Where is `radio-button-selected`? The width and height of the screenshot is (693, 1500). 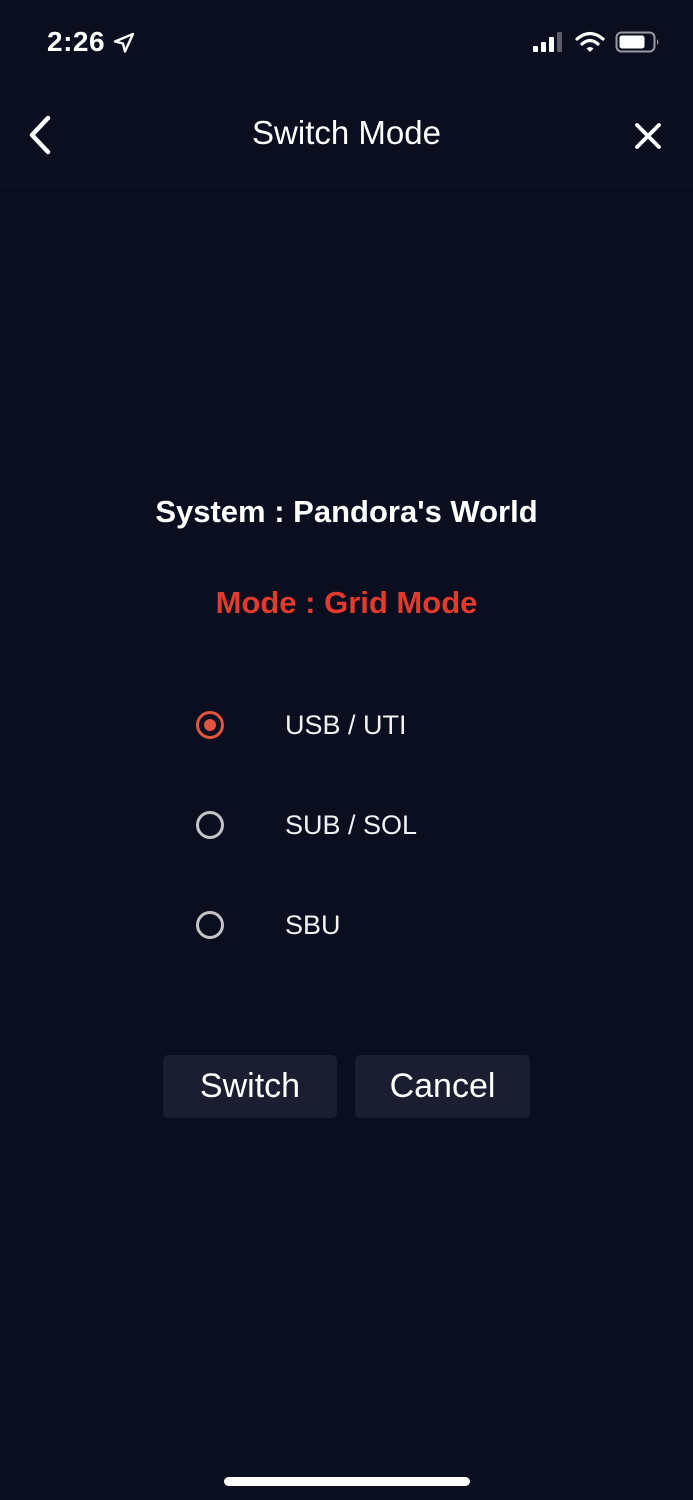
radio-button-selected is located at coordinates (210, 725).